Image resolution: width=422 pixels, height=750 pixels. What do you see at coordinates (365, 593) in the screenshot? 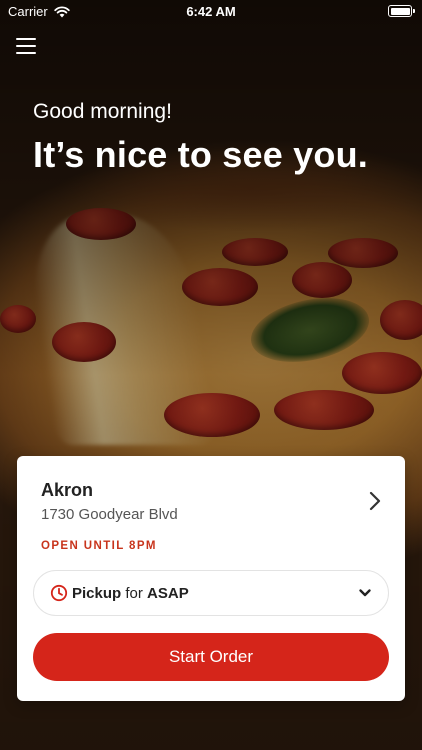
I see `chevron-down-icon` at bounding box center [365, 593].